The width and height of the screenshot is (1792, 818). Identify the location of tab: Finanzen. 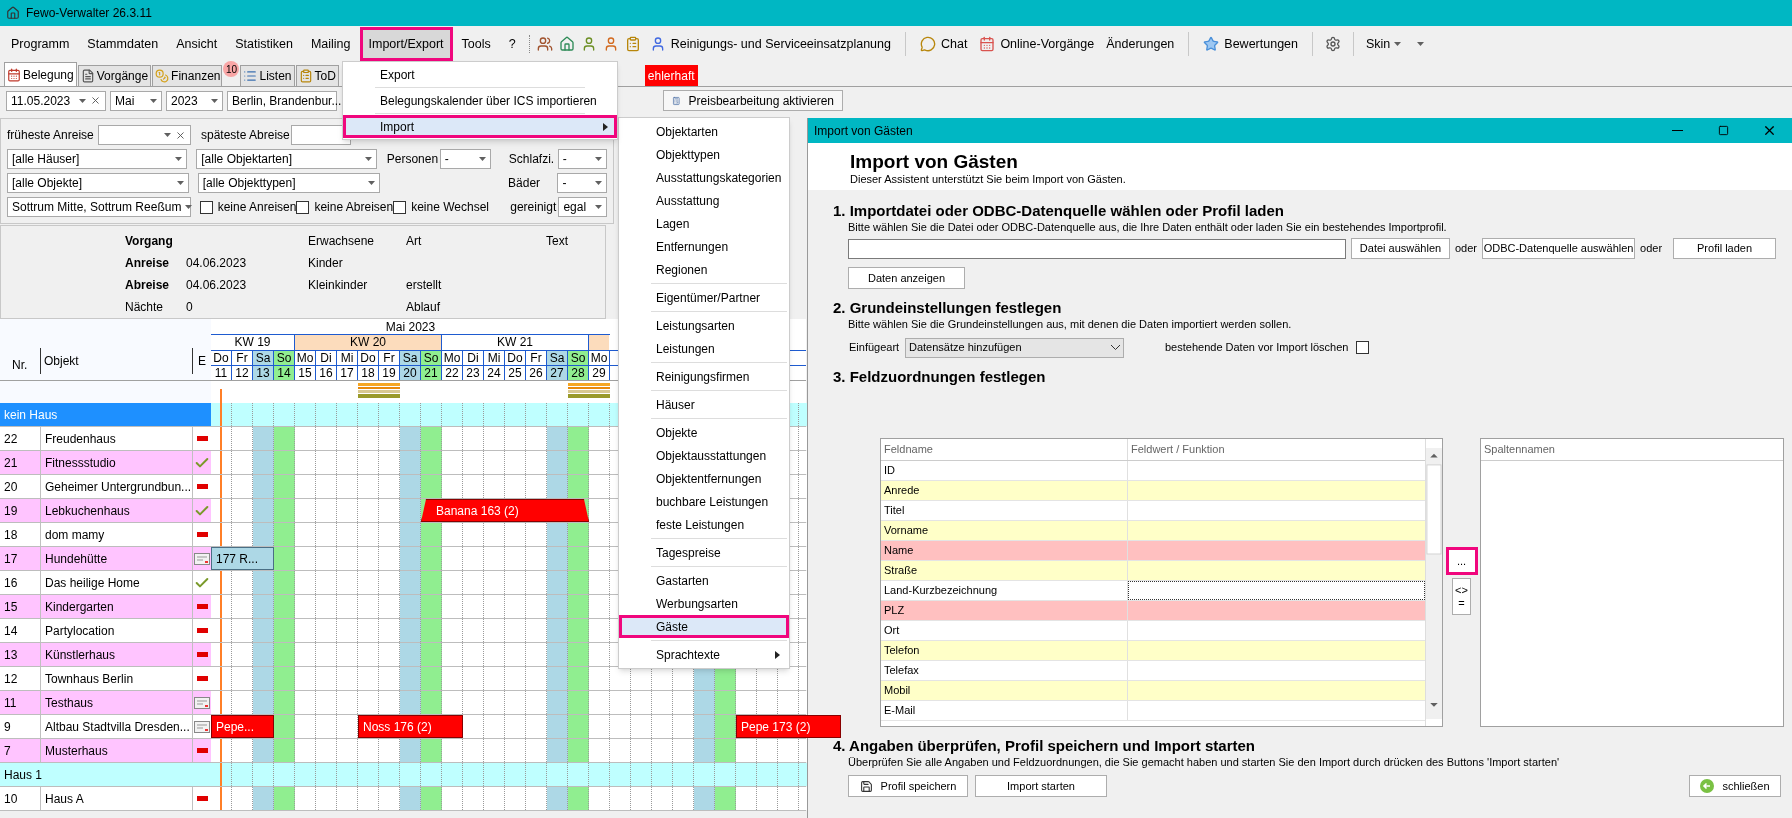
(187, 75).